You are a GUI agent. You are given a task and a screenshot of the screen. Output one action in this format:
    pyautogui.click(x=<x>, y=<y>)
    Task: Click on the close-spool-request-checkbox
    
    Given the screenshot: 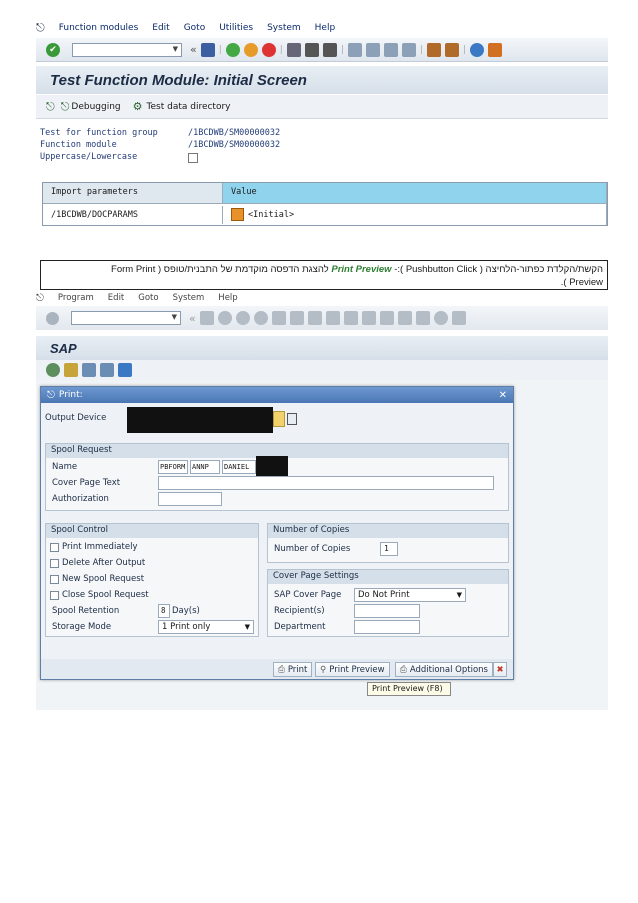 What is the action you would take?
    pyautogui.click(x=54, y=595)
    